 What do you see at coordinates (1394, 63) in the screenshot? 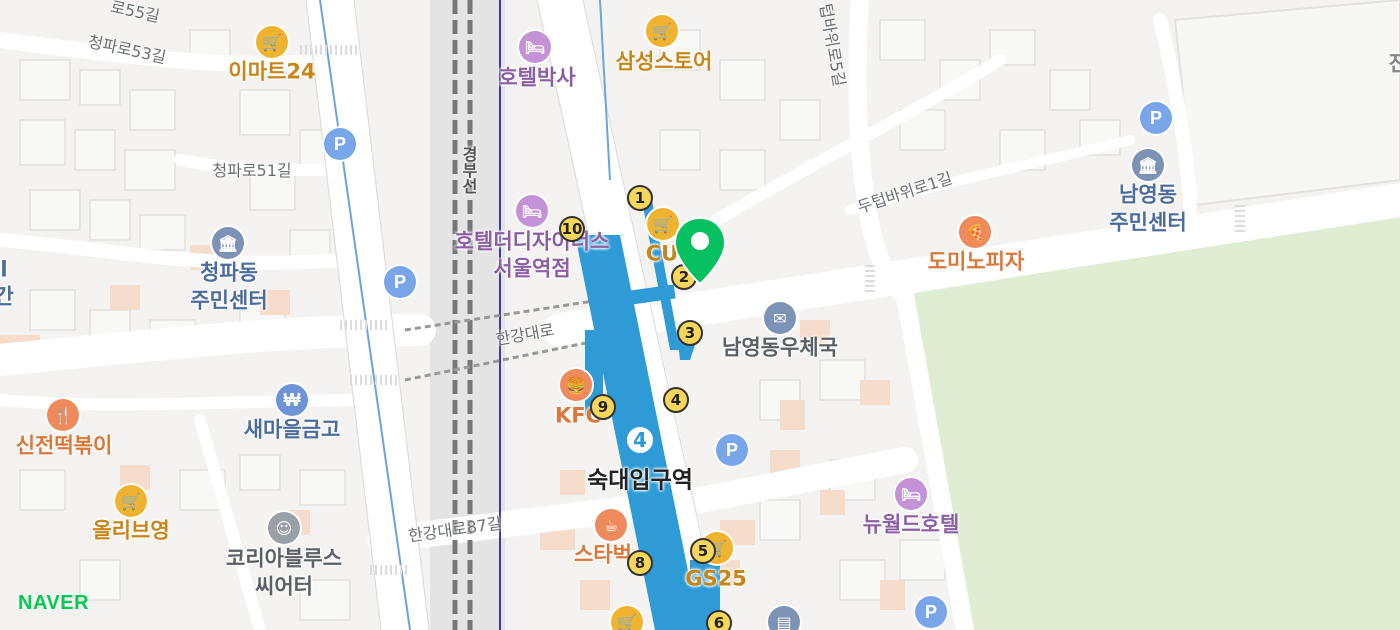
I see `edge-label-right: 진` at bounding box center [1394, 63].